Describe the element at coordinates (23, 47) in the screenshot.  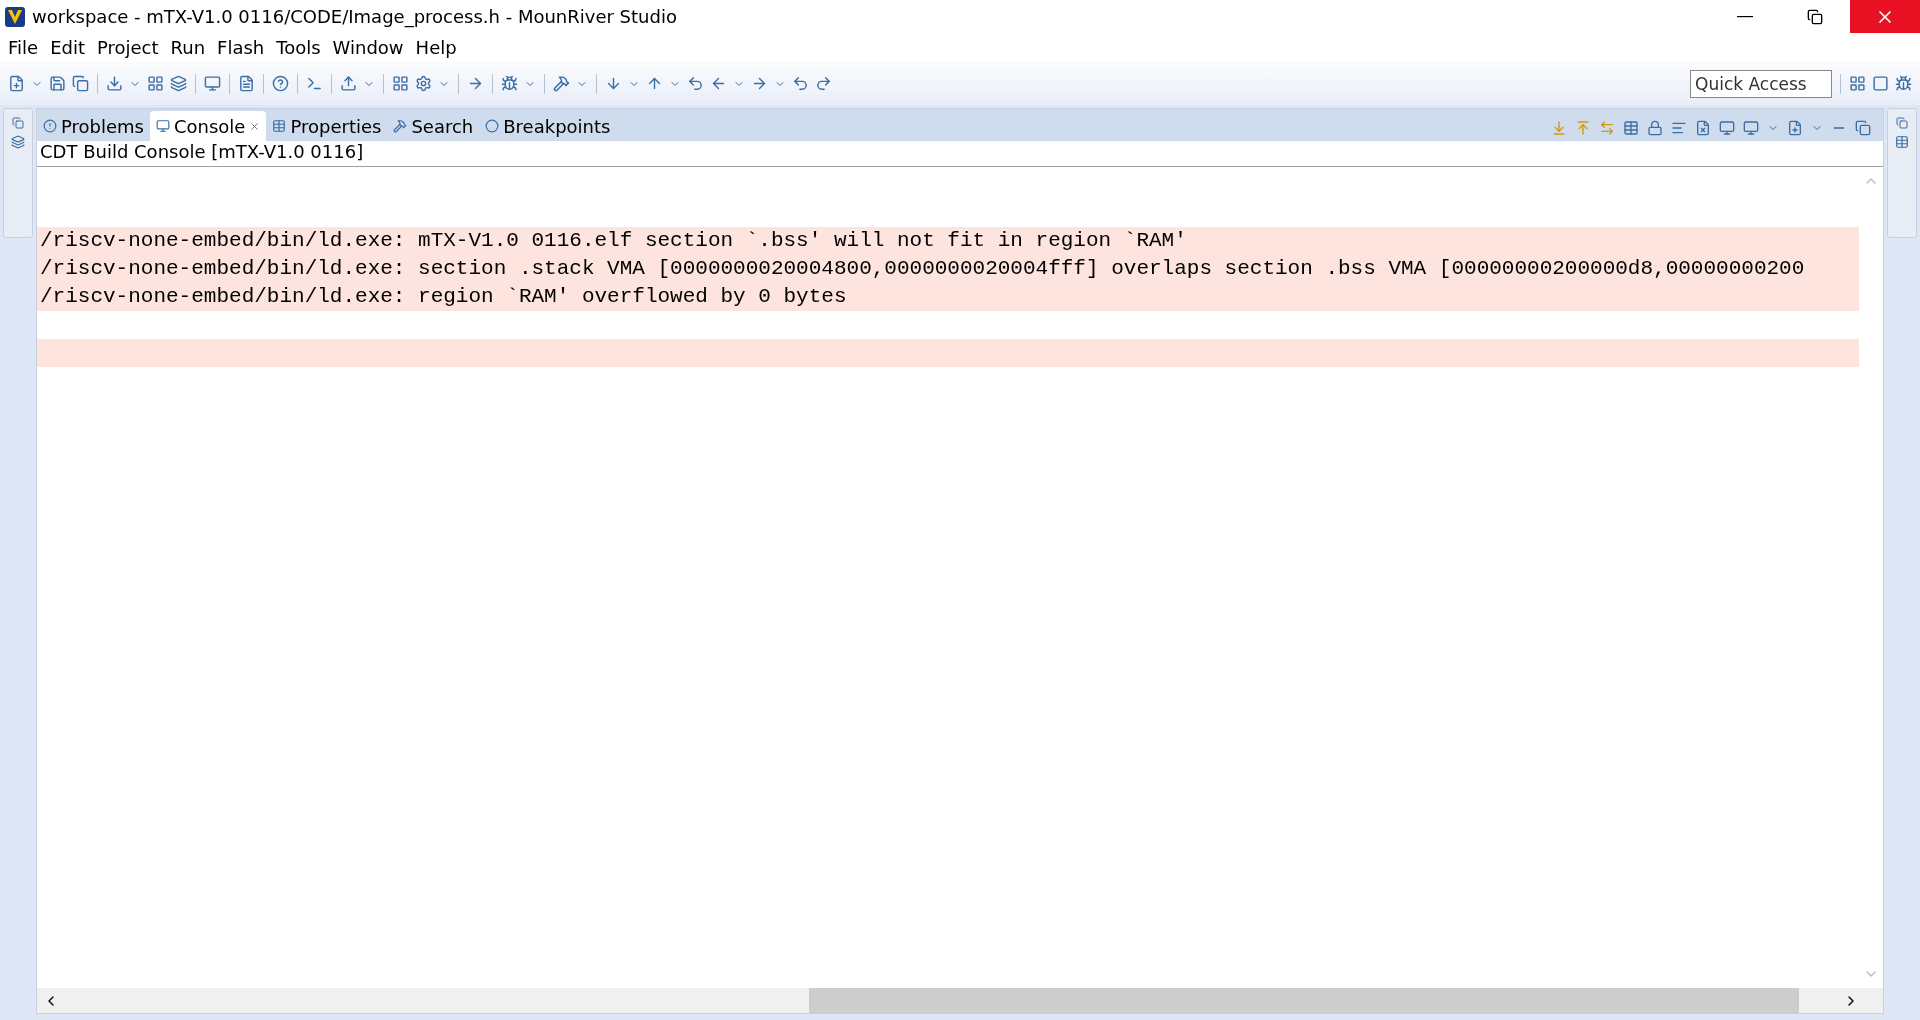
I see `menu-item: File` at that location.